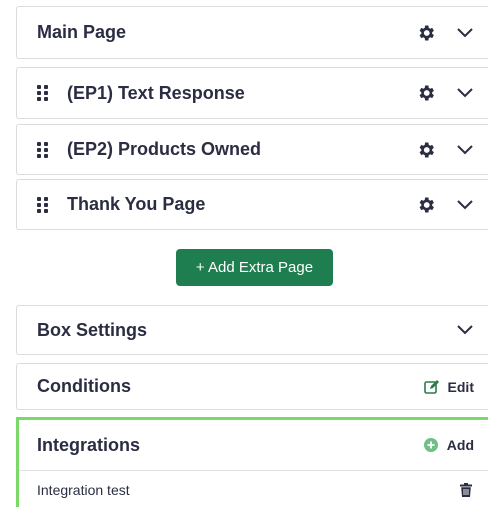  What do you see at coordinates (252, 386) in the screenshot?
I see `conditions-panel: Conditions Edit` at bounding box center [252, 386].